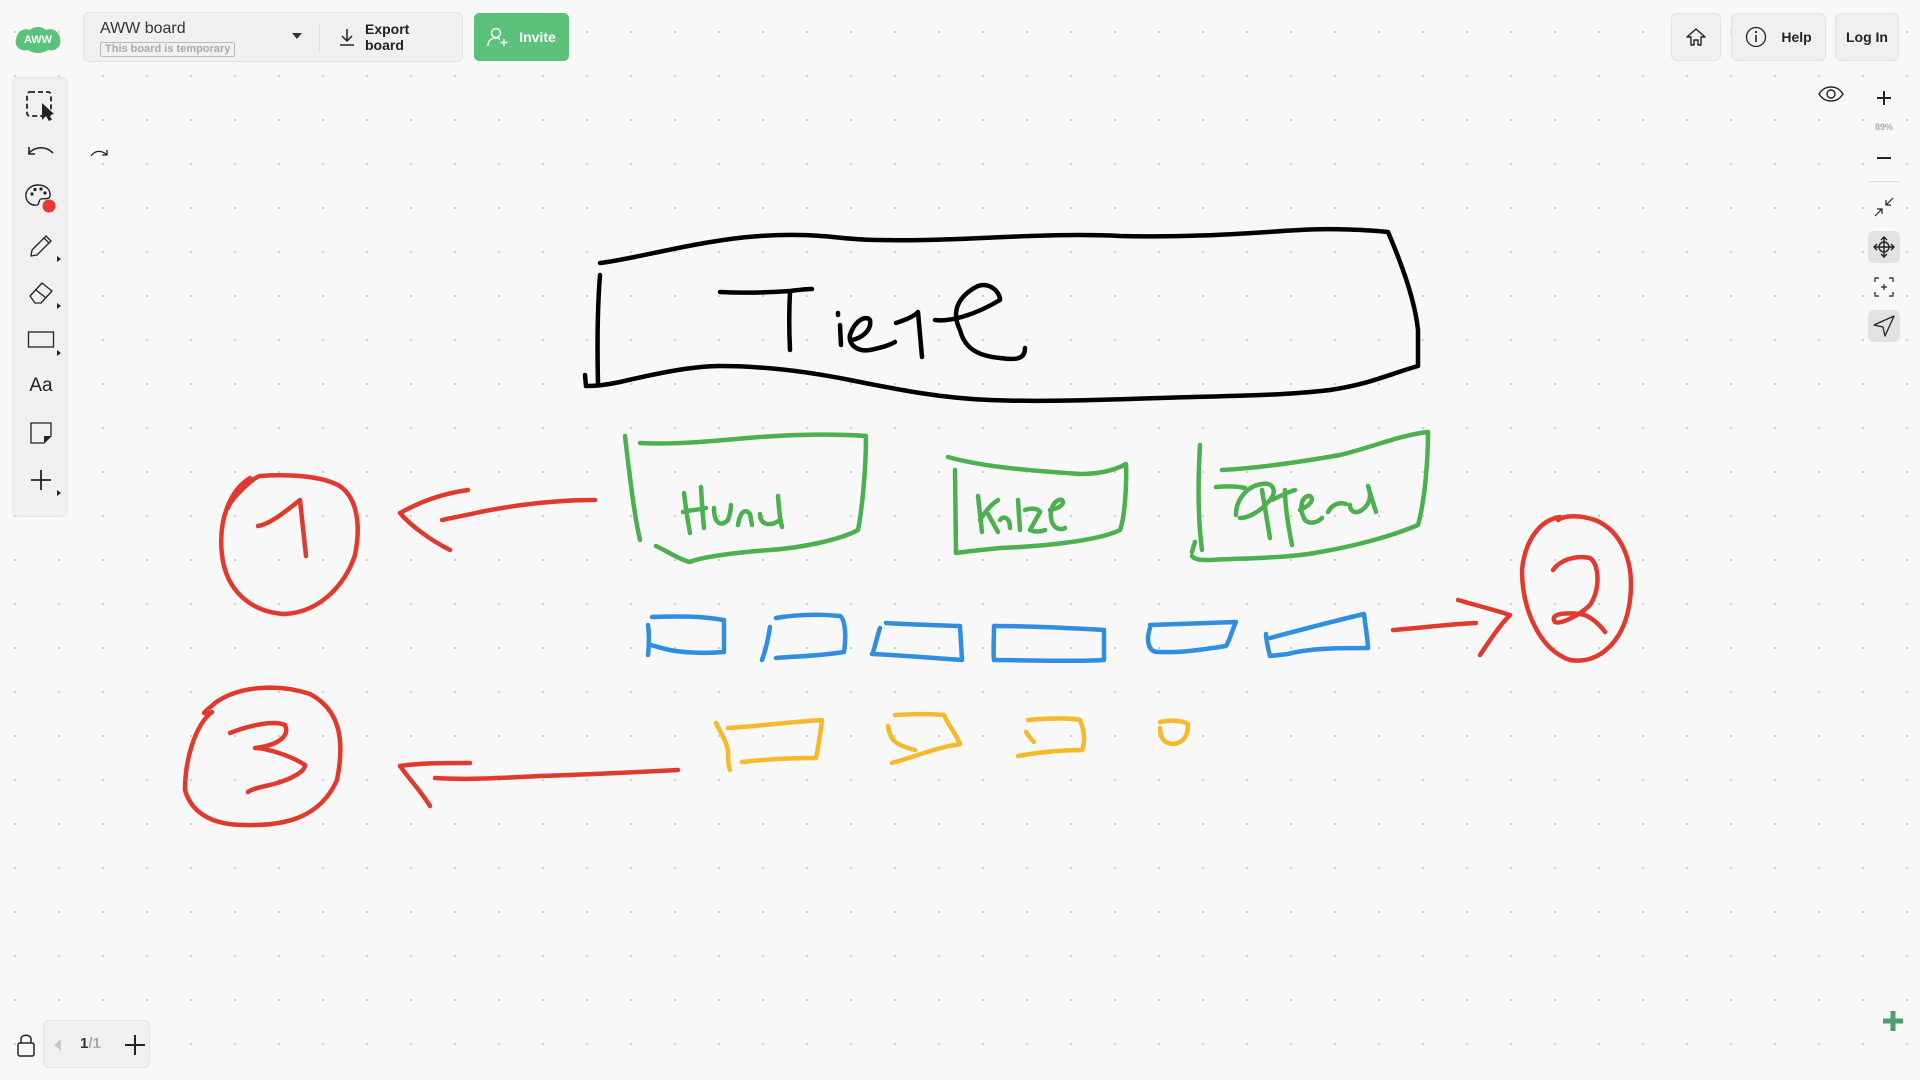 The image size is (1920, 1080). Describe the element at coordinates (1884, 247) in the screenshot. I see `pan-tool` at that location.